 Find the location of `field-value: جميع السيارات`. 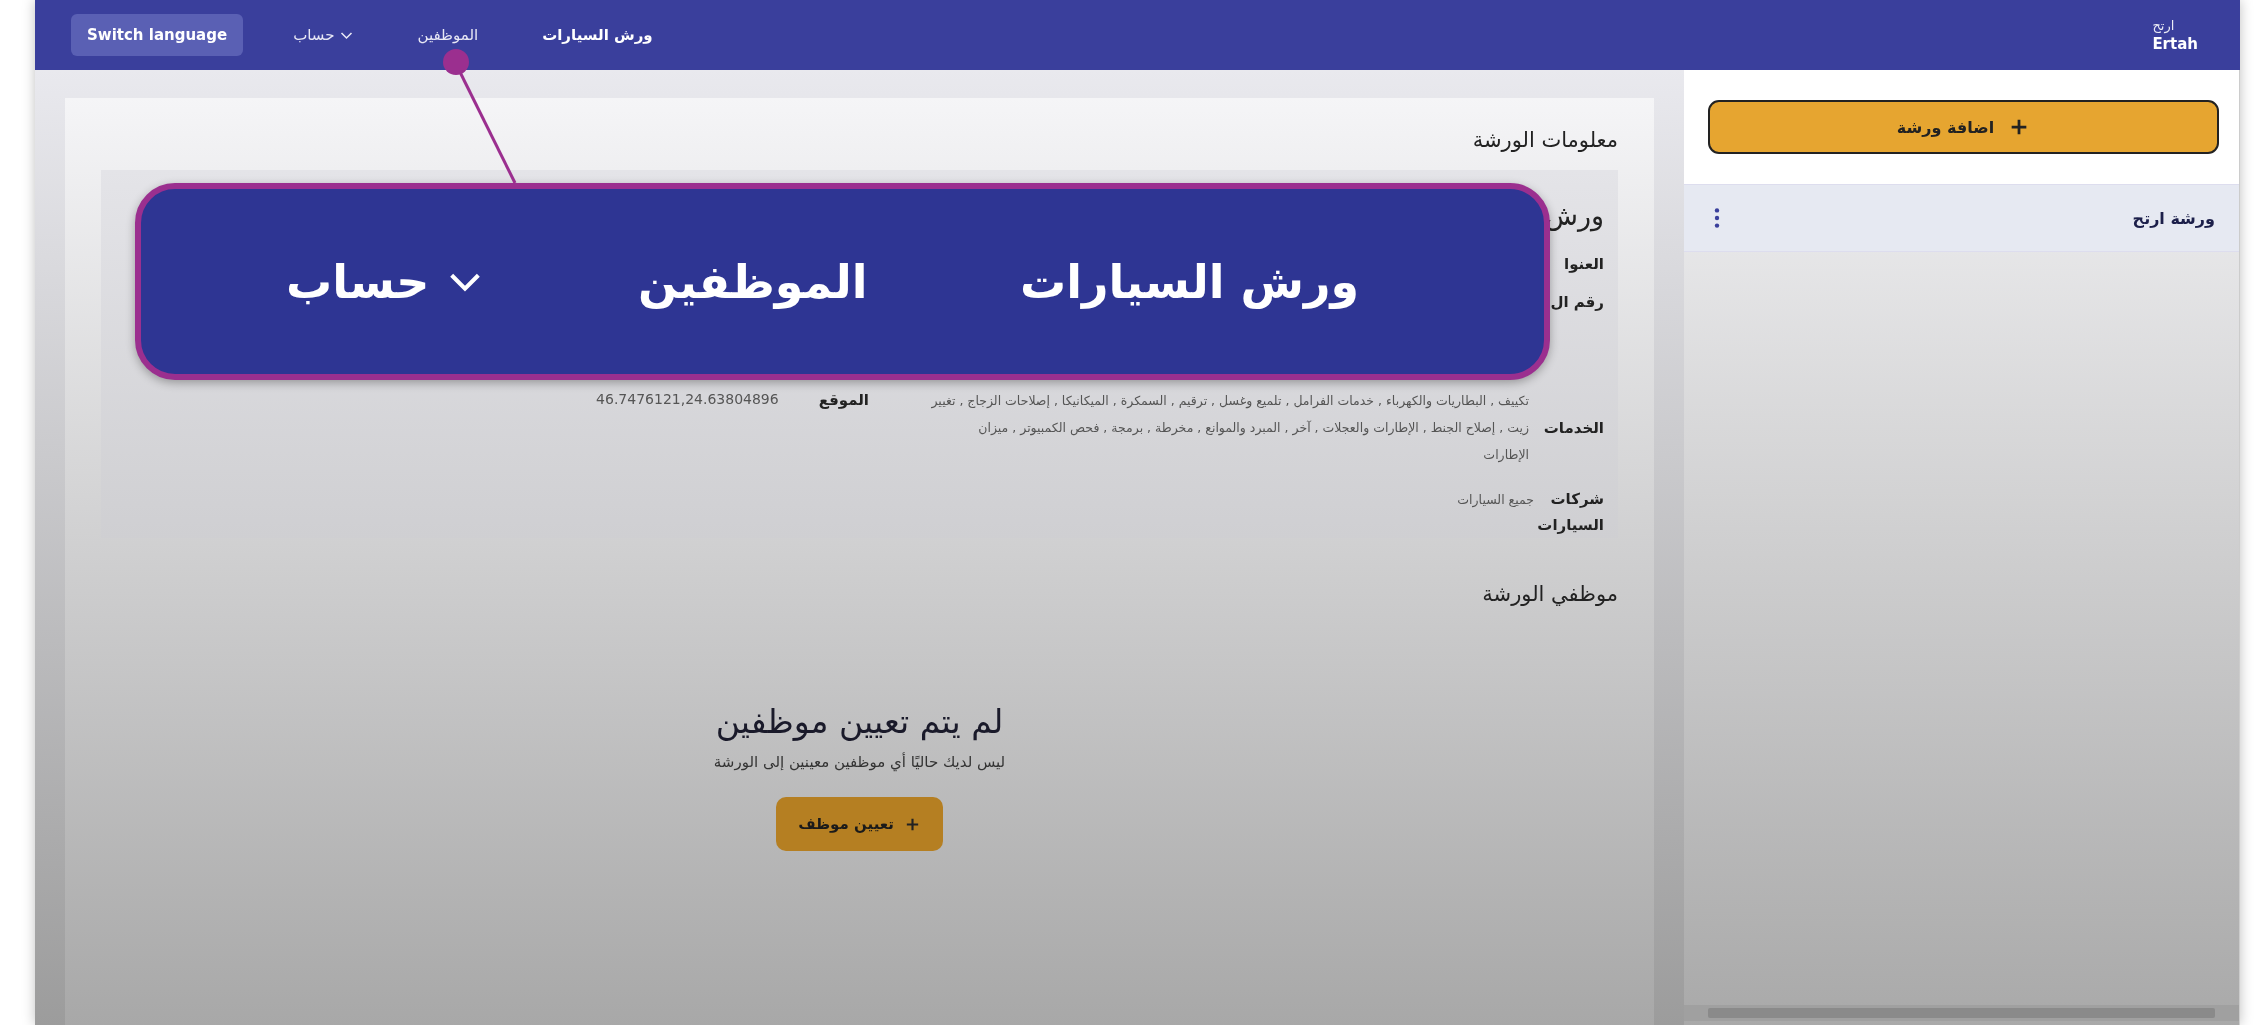

field-value: جميع السيارات is located at coordinates (1495, 500).